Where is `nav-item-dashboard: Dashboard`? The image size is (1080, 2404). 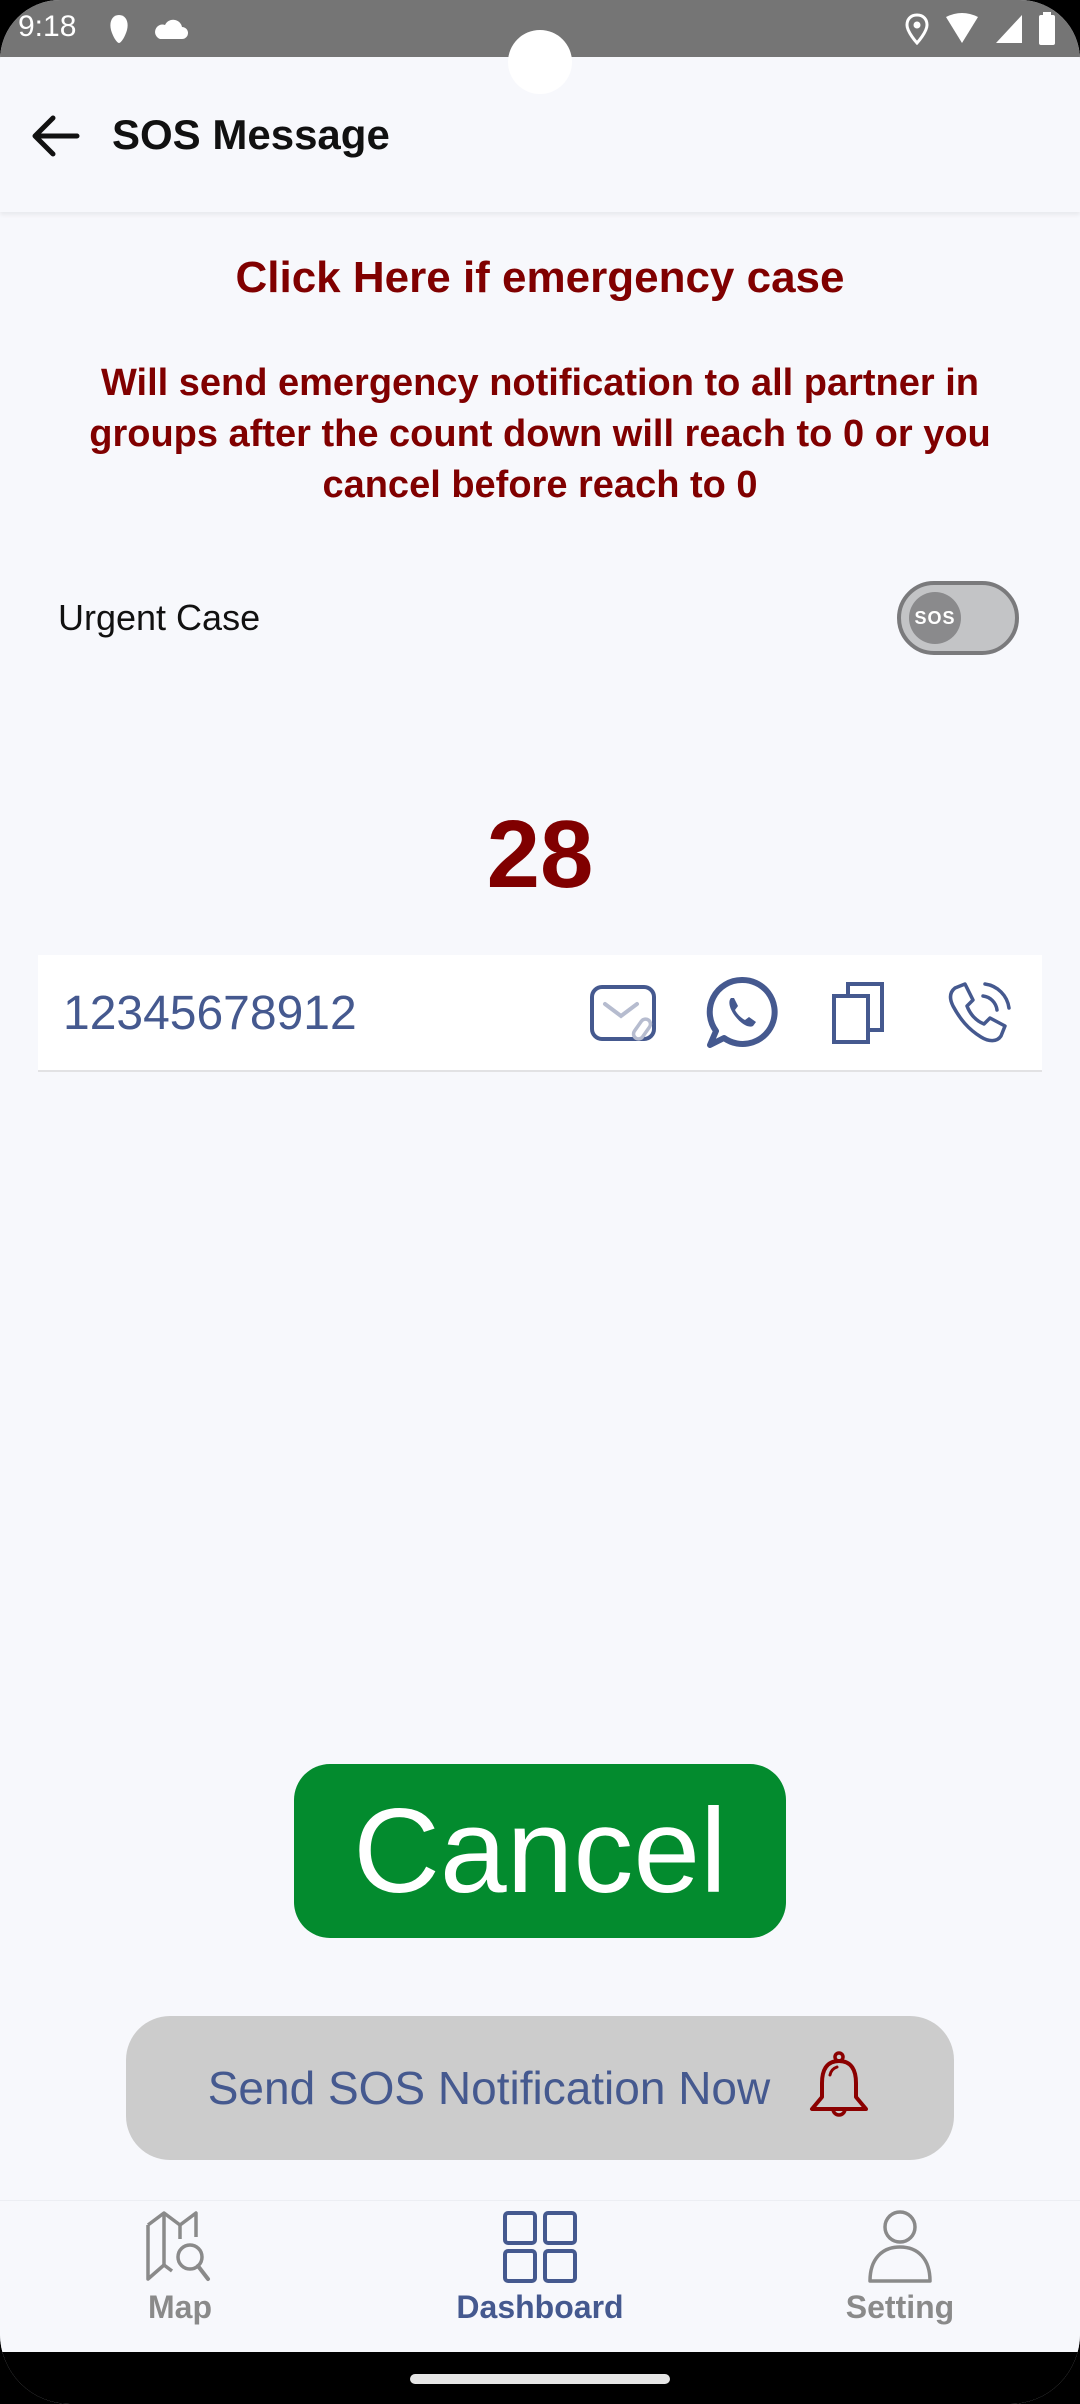
nav-item-dashboard: Dashboard is located at coordinates (540, 2279).